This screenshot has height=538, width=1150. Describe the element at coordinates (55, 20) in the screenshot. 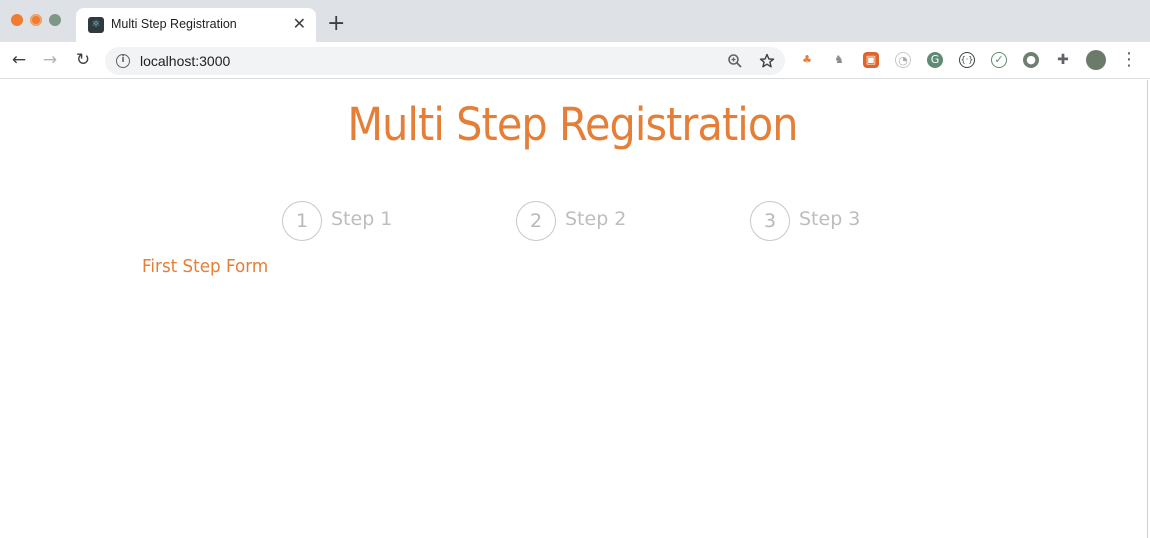

I see `window-maximize-button` at that location.